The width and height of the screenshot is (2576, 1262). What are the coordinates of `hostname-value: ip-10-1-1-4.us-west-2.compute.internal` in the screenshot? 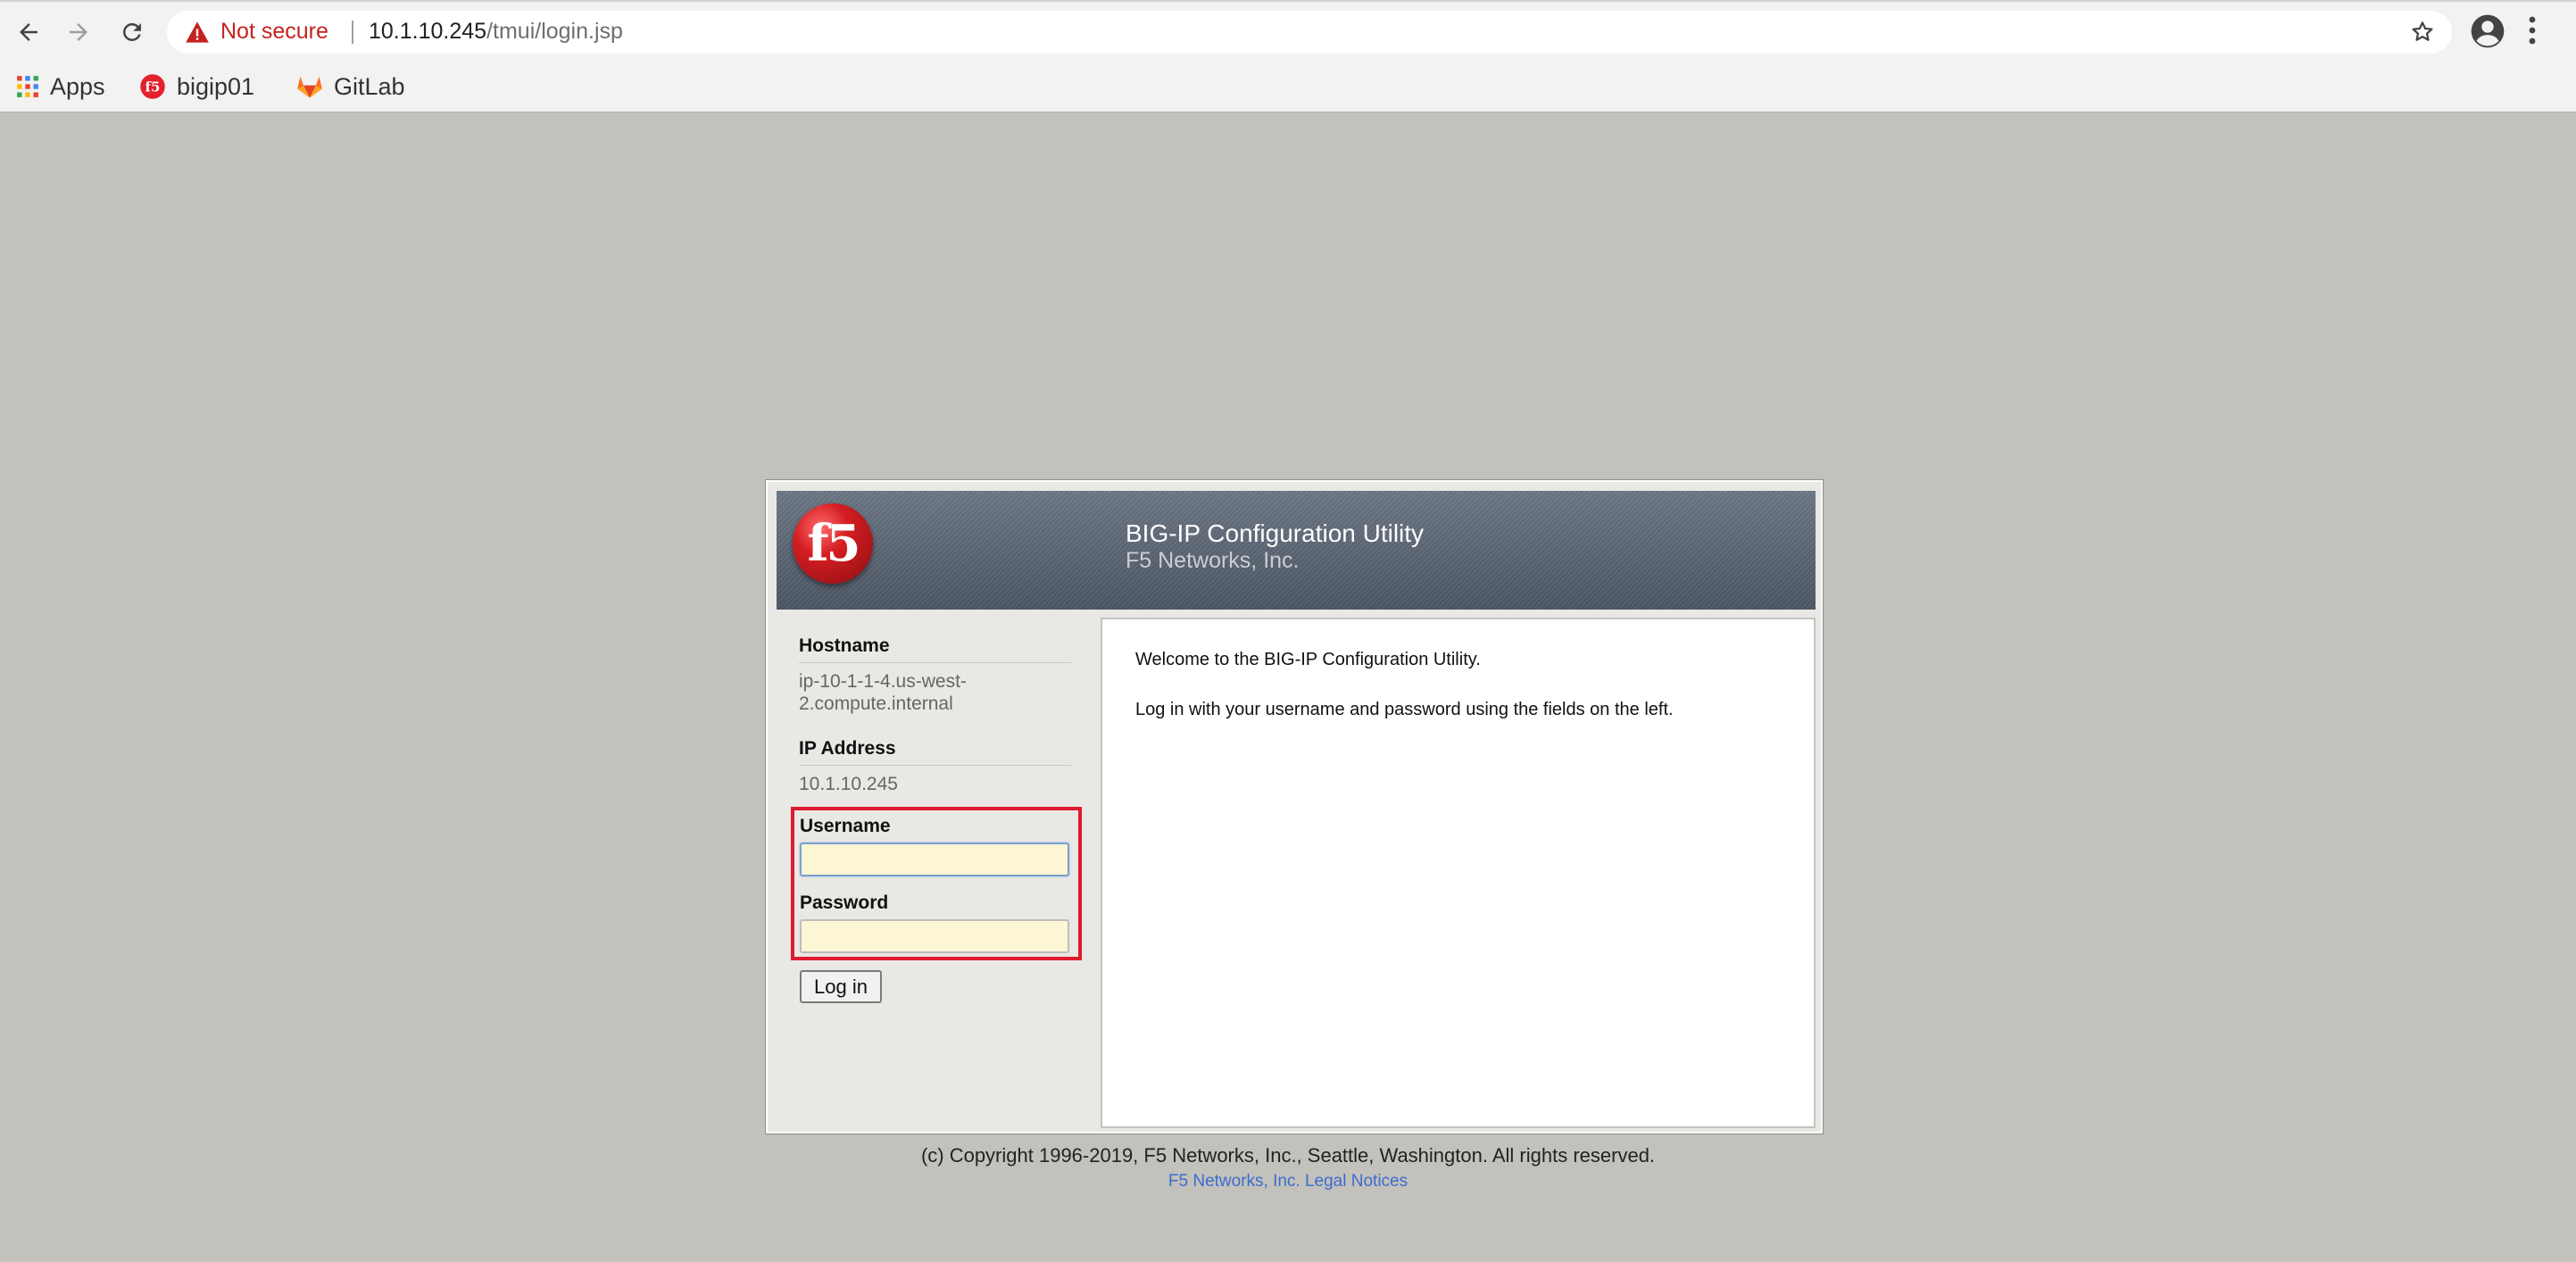 It's located at (883, 692).